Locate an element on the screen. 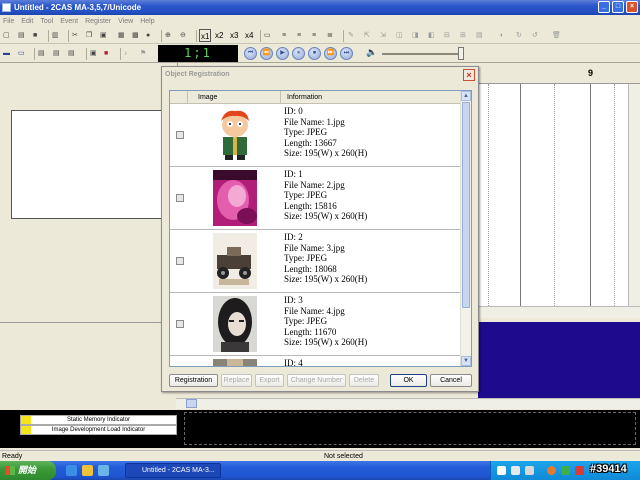 This screenshot has height=480, width=640. close-button: × is located at coordinates (632, 7).